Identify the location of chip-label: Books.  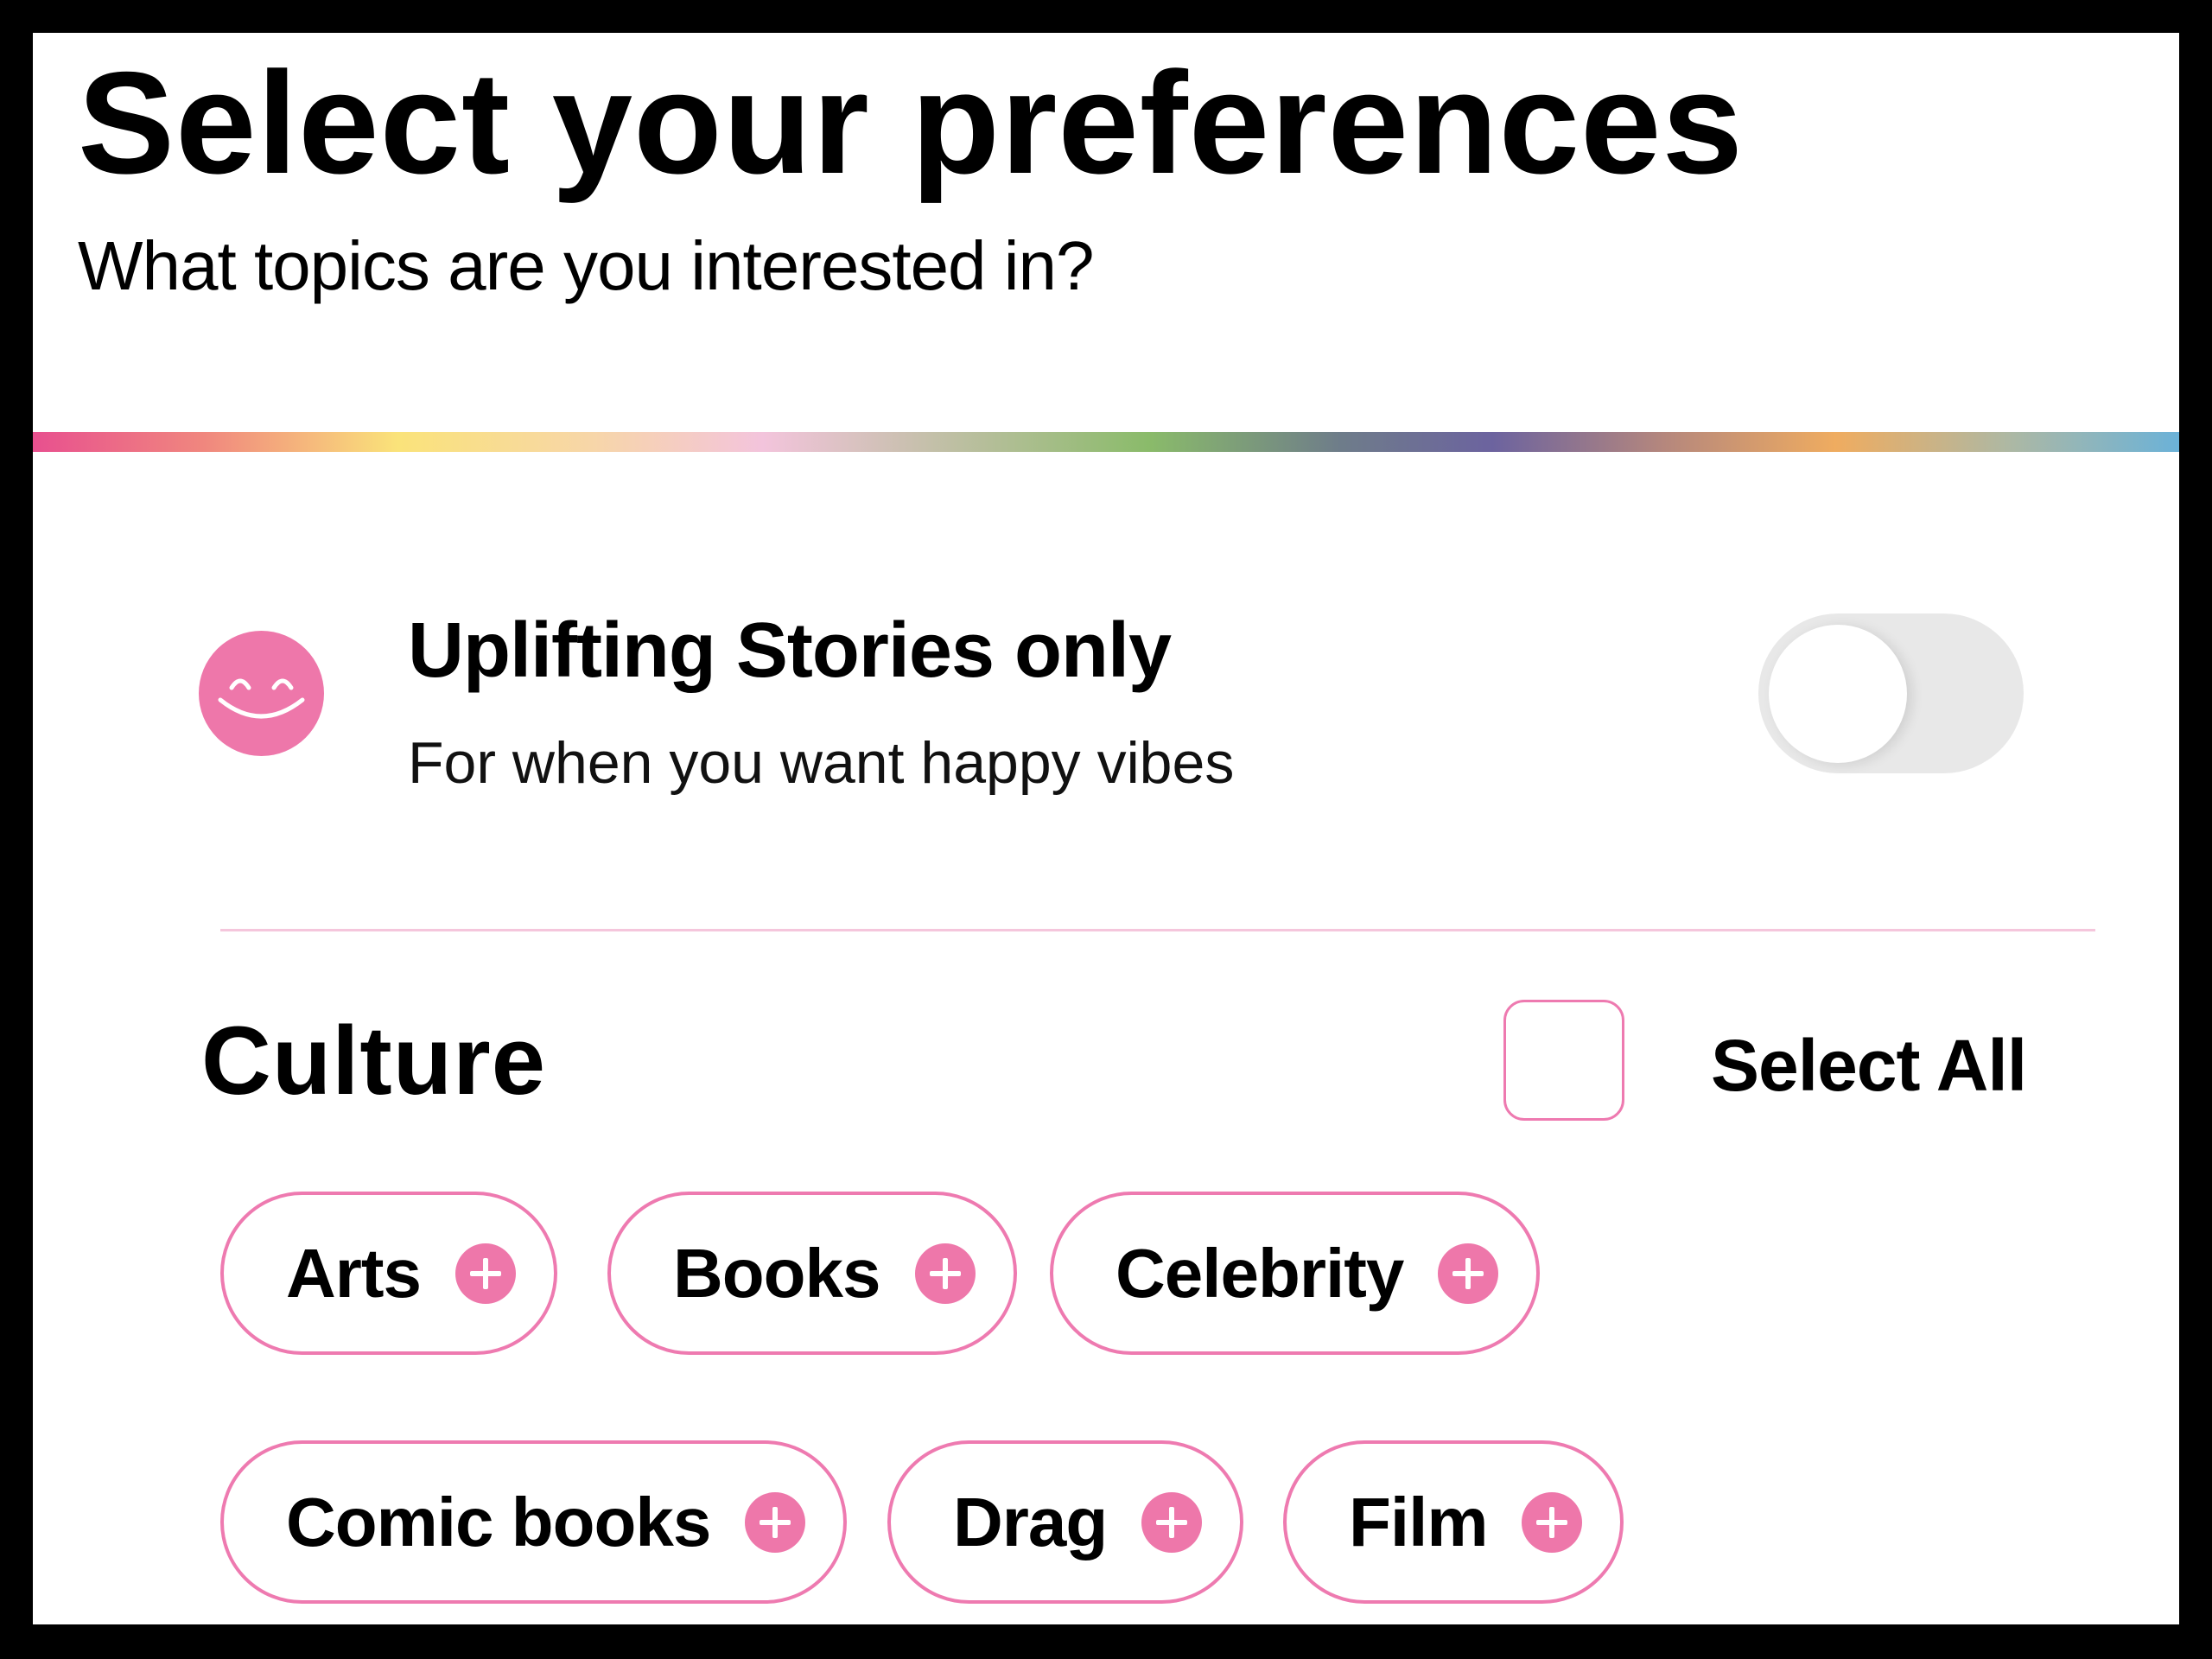
(776, 1273).